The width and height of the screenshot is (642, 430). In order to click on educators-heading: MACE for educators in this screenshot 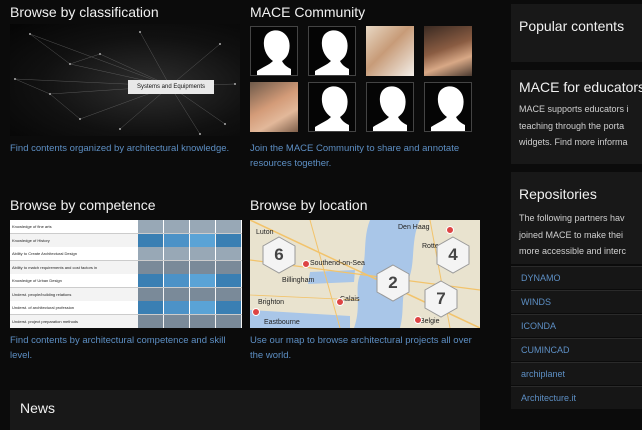, I will do `click(580, 87)`.